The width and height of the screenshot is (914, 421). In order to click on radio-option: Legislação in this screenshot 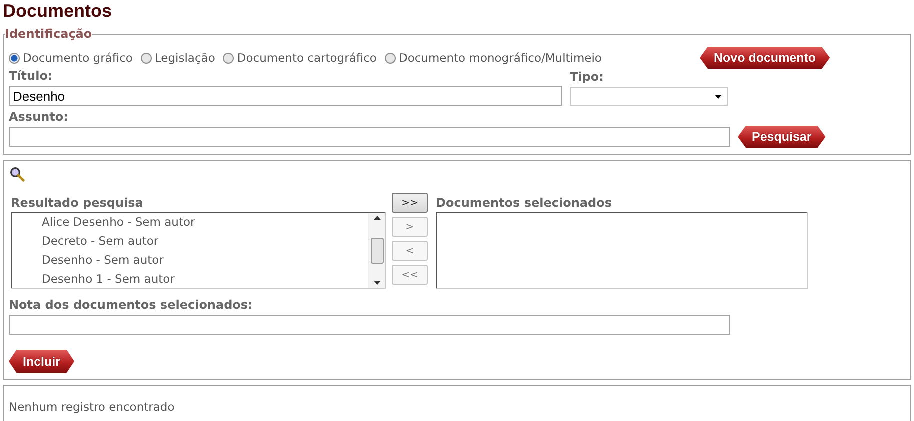, I will do `click(178, 58)`.